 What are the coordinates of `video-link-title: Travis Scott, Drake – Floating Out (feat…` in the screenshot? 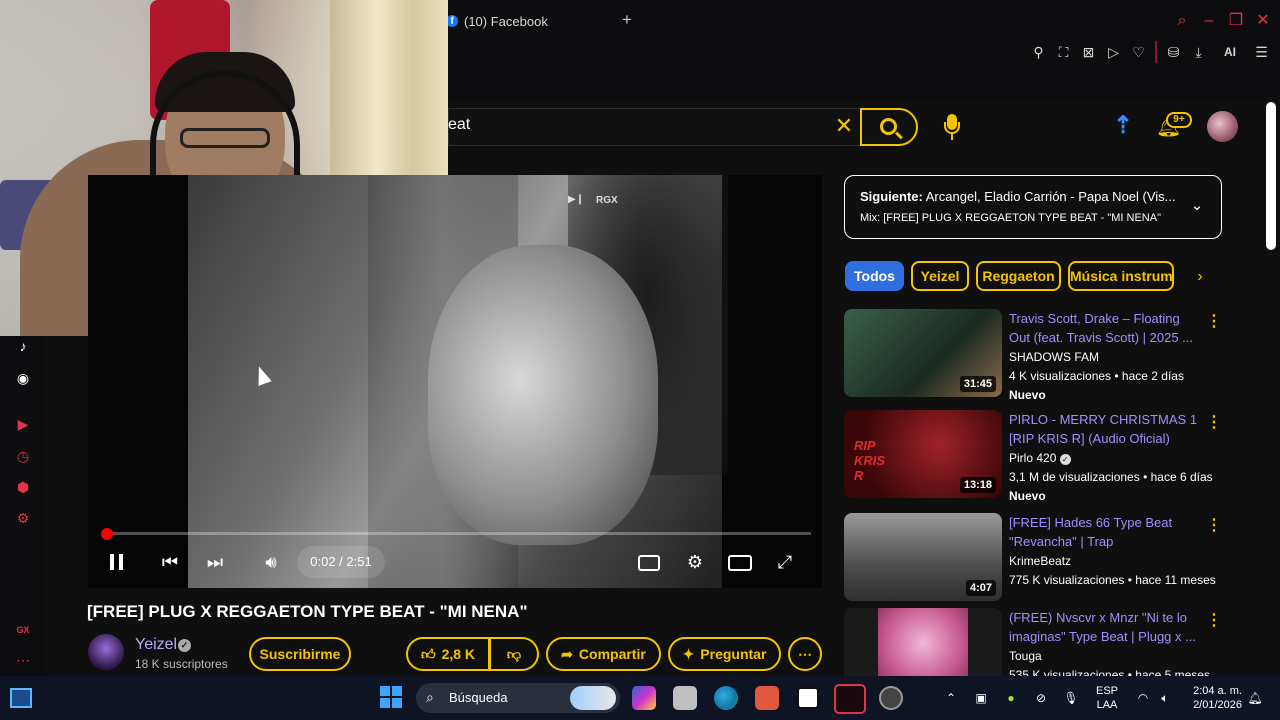 It's located at (1104, 328).